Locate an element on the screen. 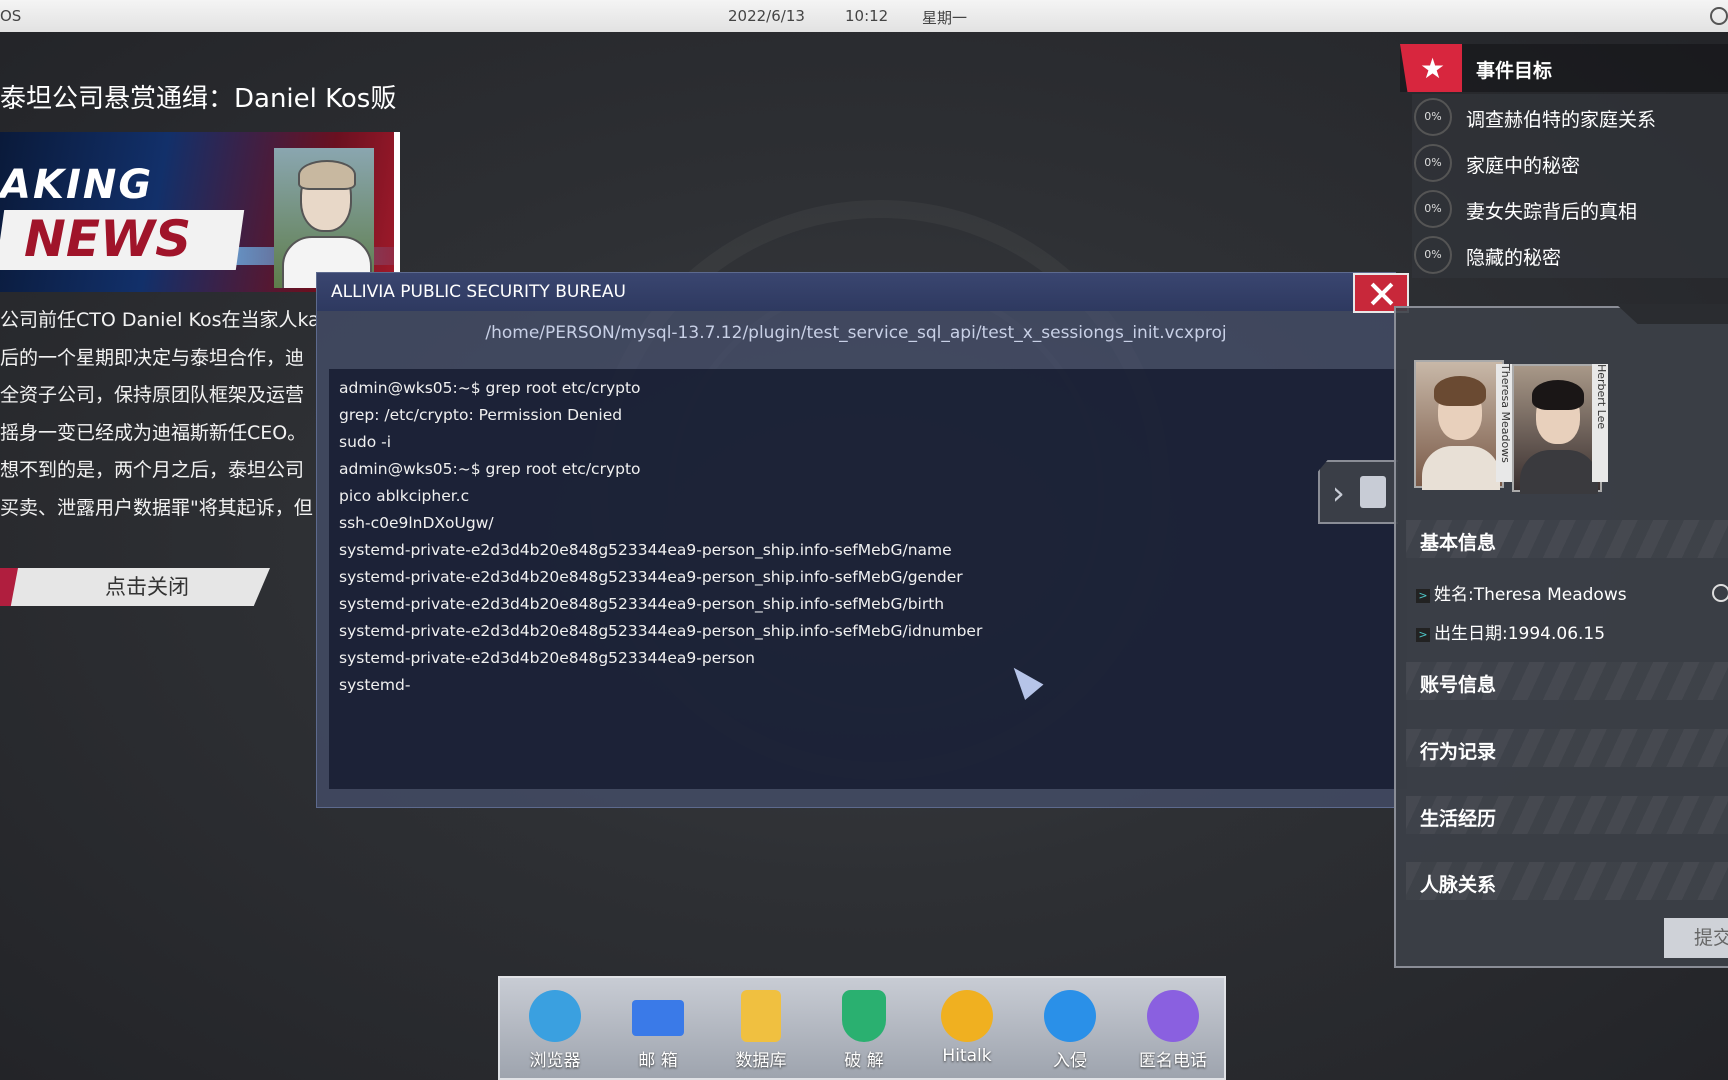 This screenshot has width=1728, height=1080. dock-label: 匿名电话 is located at coordinates (1173, 1061).